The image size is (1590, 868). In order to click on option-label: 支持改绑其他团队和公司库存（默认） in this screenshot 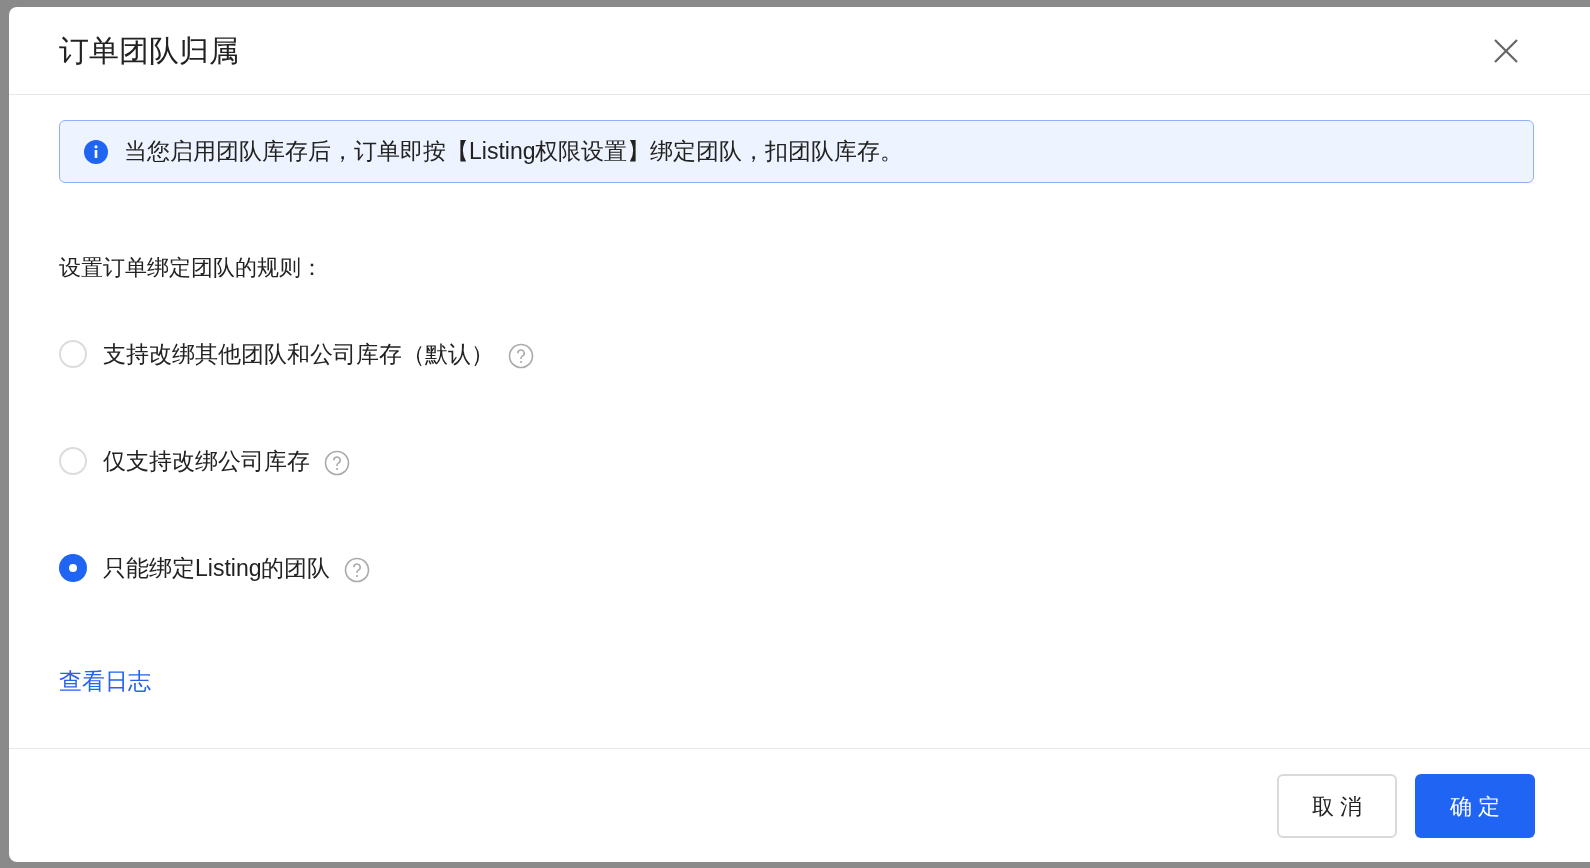, I will do `click(298, 354)`.